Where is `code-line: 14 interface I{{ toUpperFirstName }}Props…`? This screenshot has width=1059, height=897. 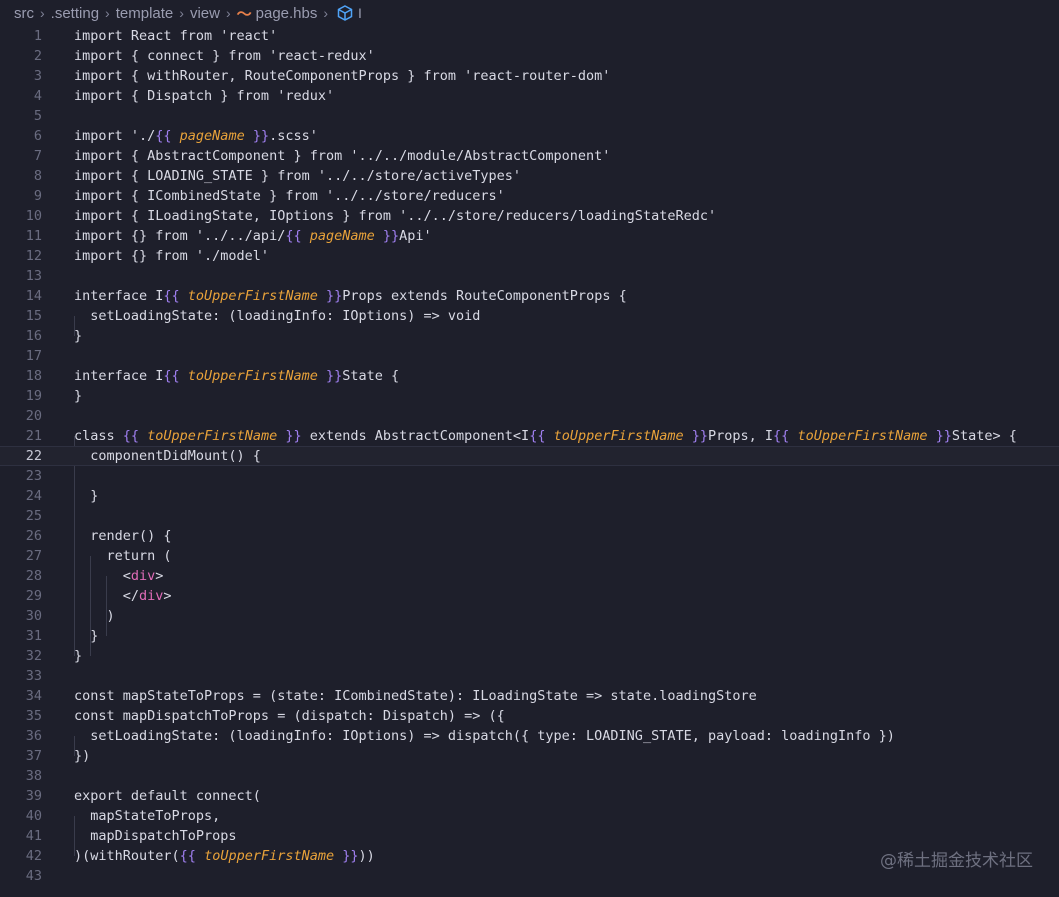
code-line: 14 interface I{{ toUpperFirstName }}Props… is located at coordinates (529, 296).